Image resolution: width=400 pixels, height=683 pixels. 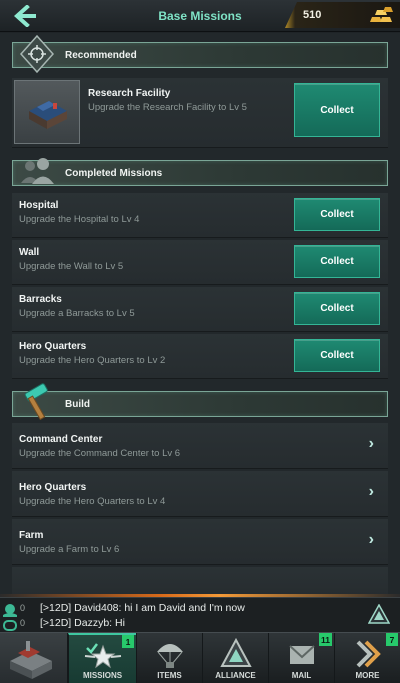 What do you see at coordinates (167, 107) in the screenshot?
I see `mission-description: Upgrade the Research Facility to Lv 5` at bounding box center [167, 107].